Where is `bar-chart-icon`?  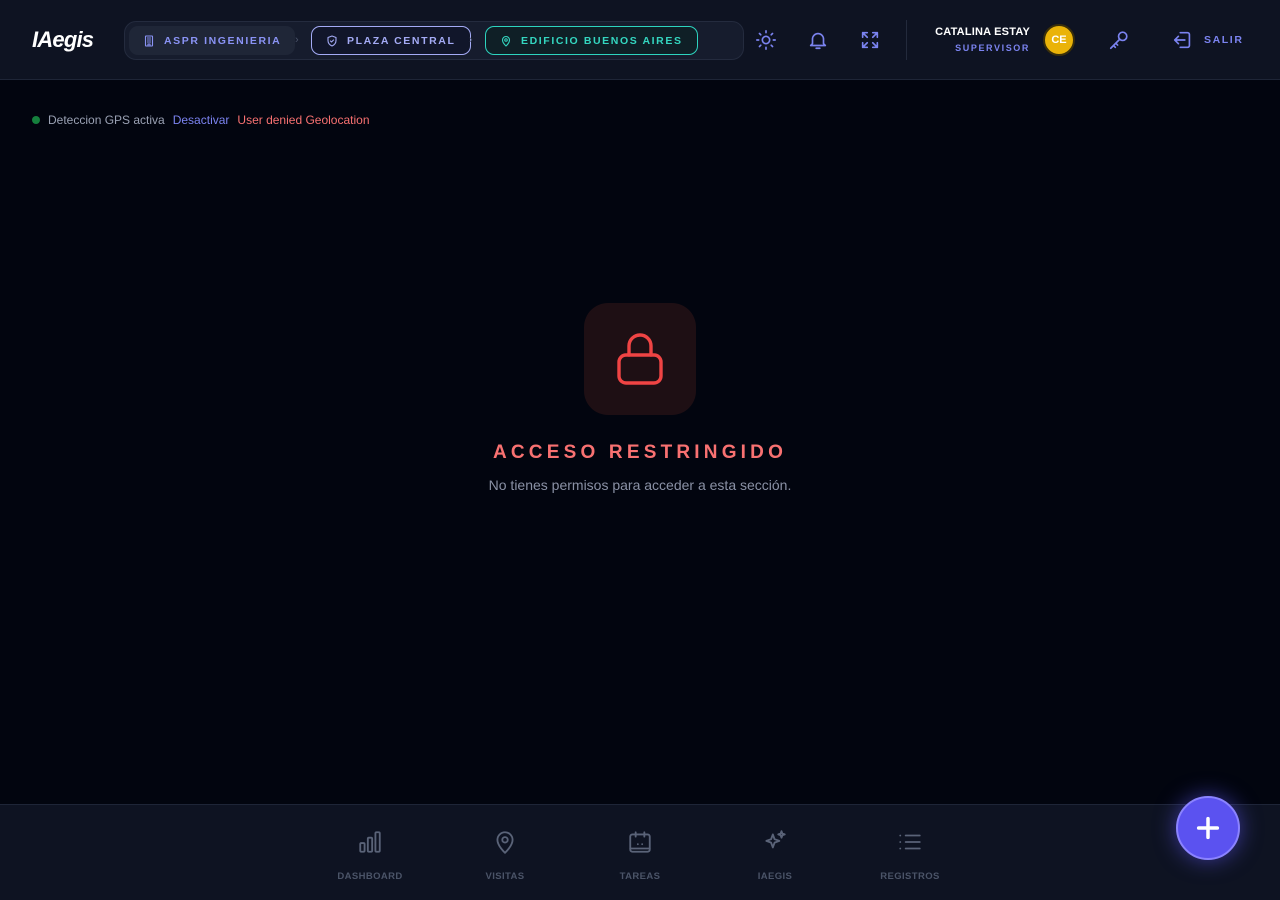
bar-chart-icon is located at coordinates (370, 842).